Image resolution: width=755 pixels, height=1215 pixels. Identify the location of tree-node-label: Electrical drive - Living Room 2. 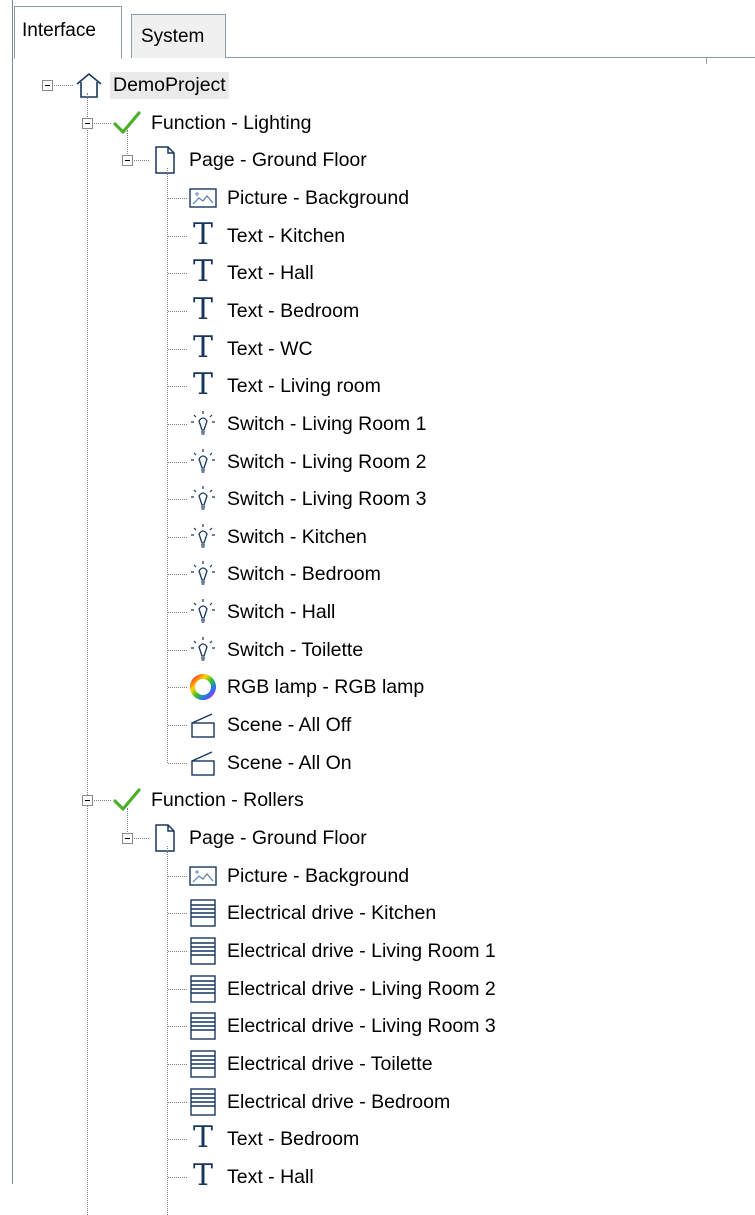
(361, 988).